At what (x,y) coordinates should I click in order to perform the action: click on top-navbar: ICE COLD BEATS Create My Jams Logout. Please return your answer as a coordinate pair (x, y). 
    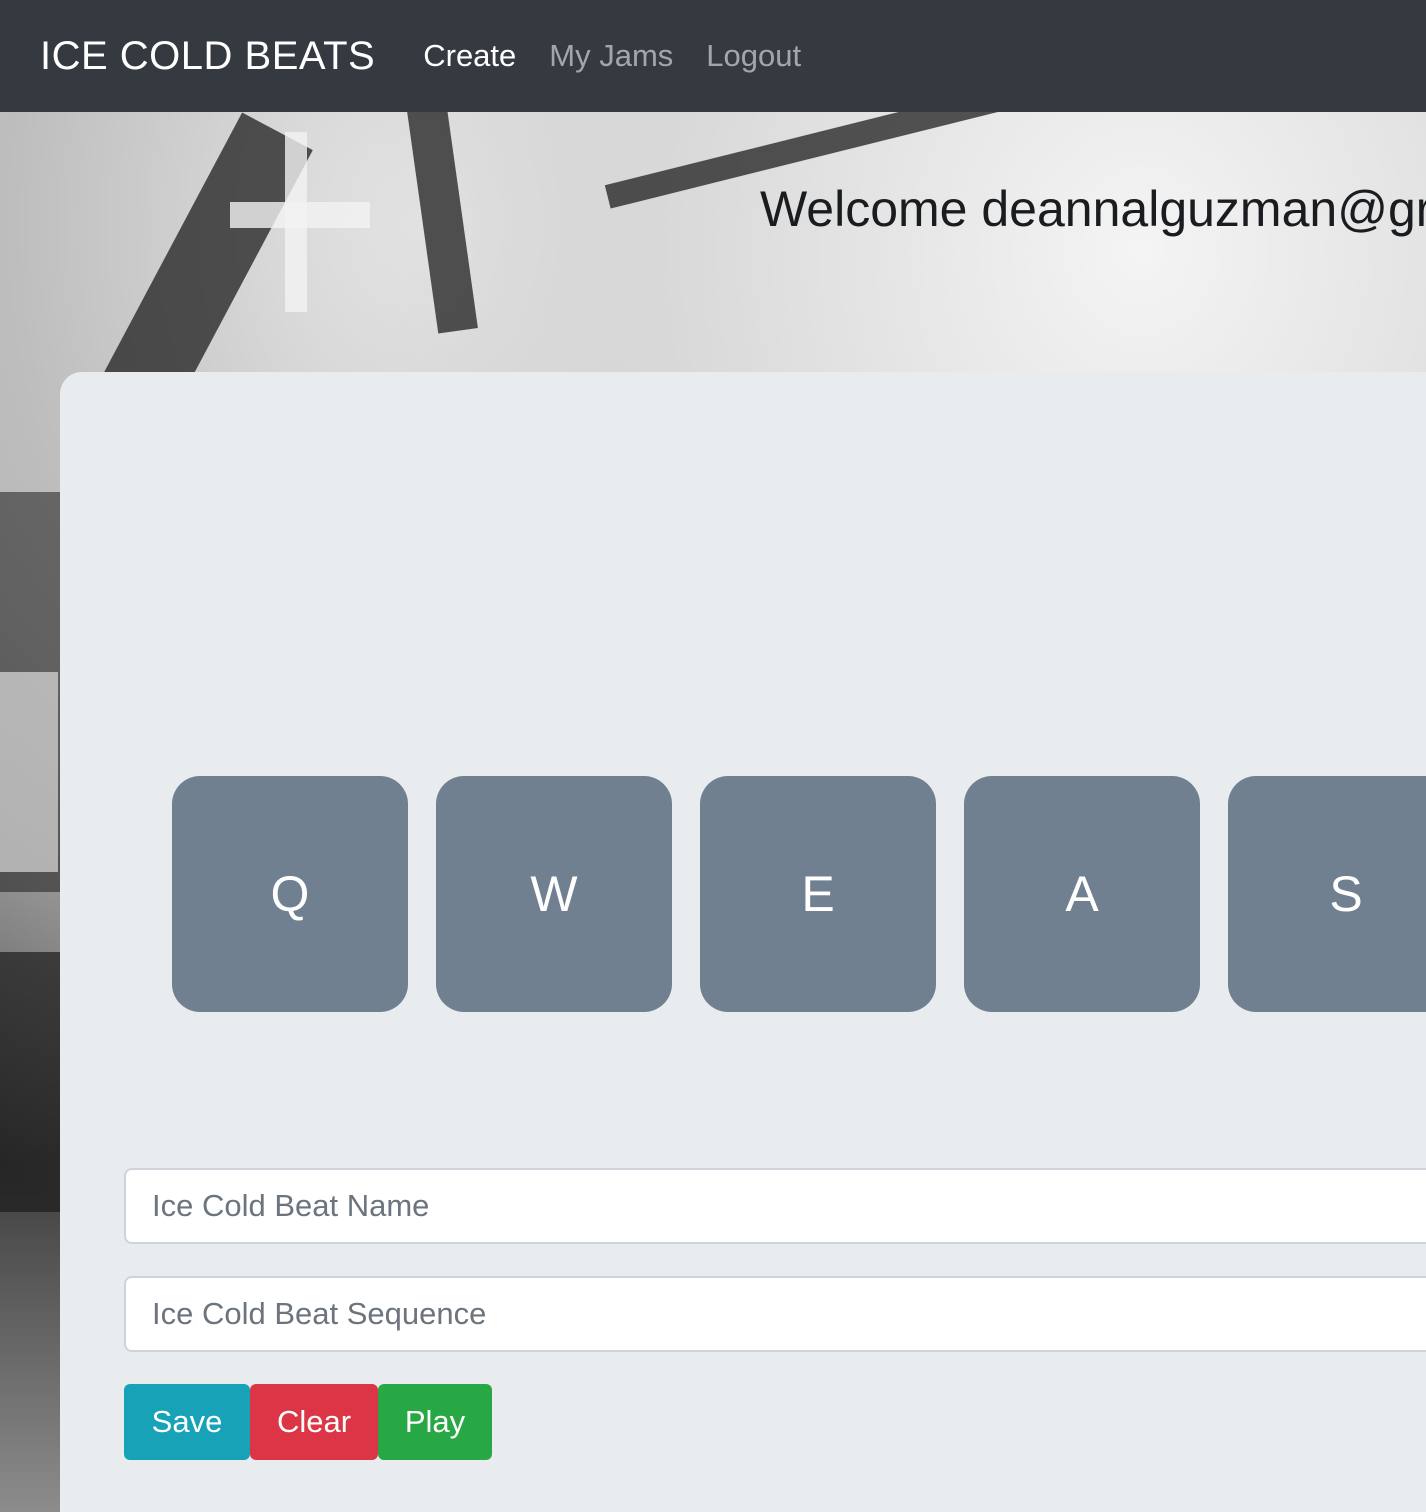
    Looking at the image, I should click on (713, 56).